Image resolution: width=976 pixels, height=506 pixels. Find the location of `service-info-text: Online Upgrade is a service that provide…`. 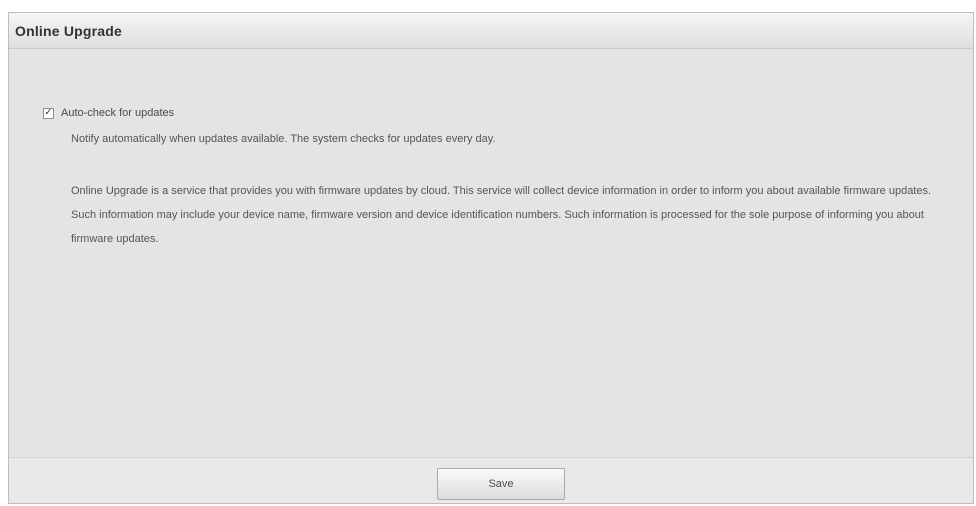

service-info-text: Online Upgrade is a service that provide… is located at coordinates (501, 215).